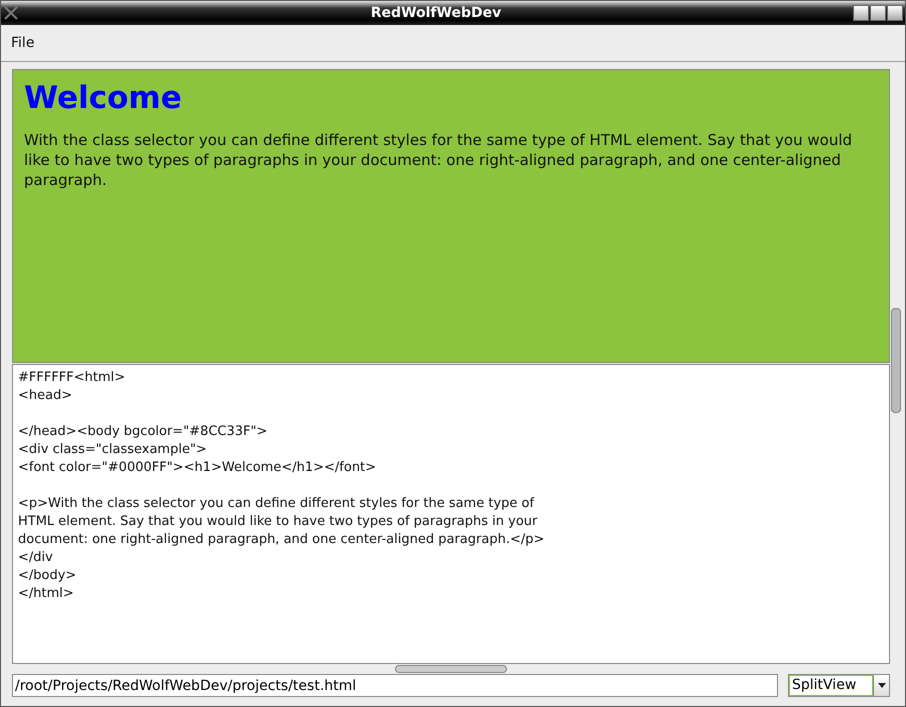 The height and width of the screenshot is (707, 906). I want to click on code-line: </body>, so click(48, 576).